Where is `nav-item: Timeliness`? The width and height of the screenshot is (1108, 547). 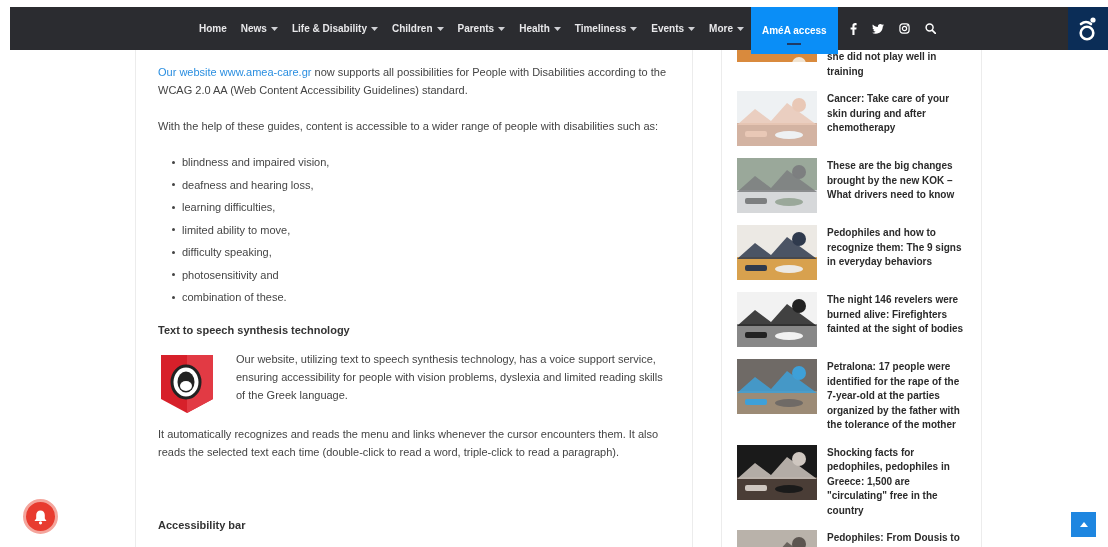 nav-item: Timeliness is located at coordinates (606, 28).